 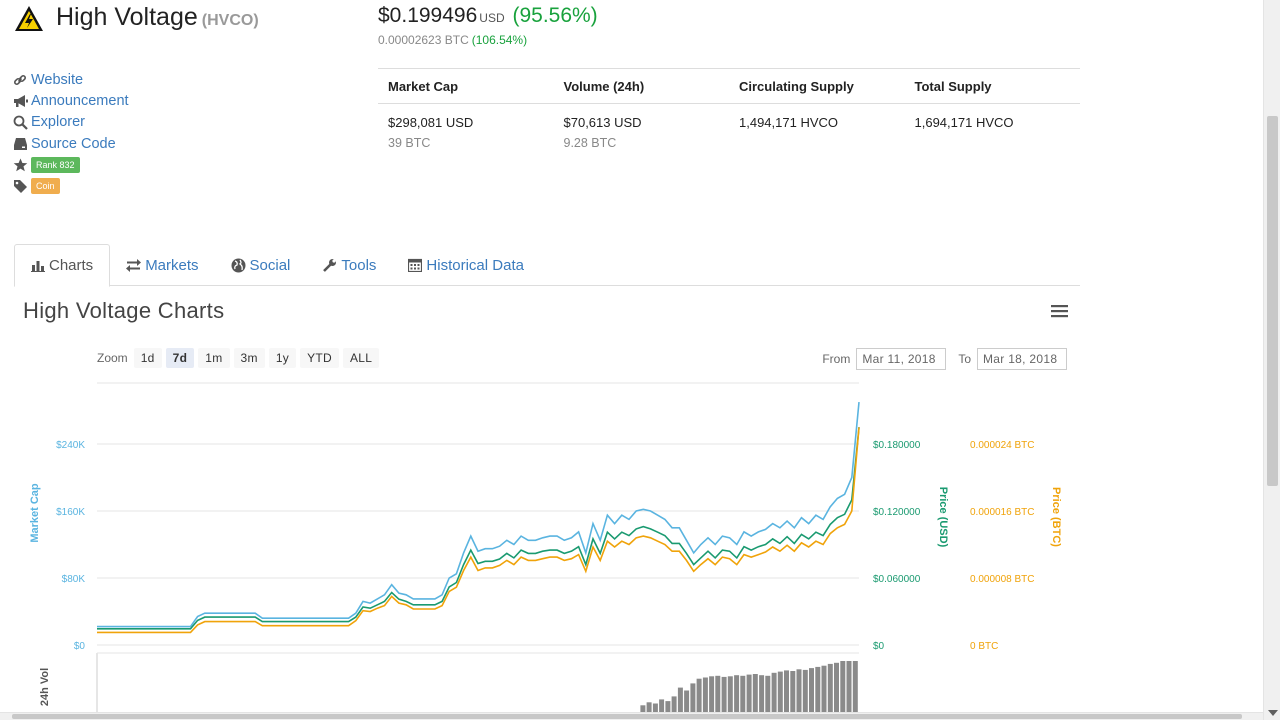 I want to click on price-change: (95.56%), so click(x=555, y=15).